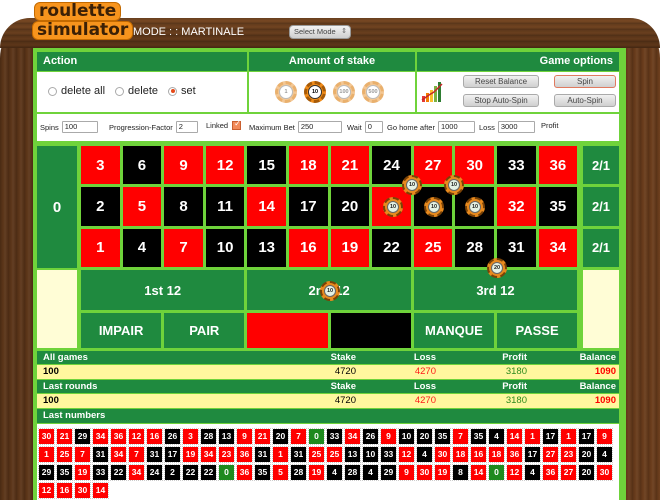  What do you see at coordinates (601, 247) in the screenshot?
I see `column-bet-3: 2/1` at bounding box center [601, 247].